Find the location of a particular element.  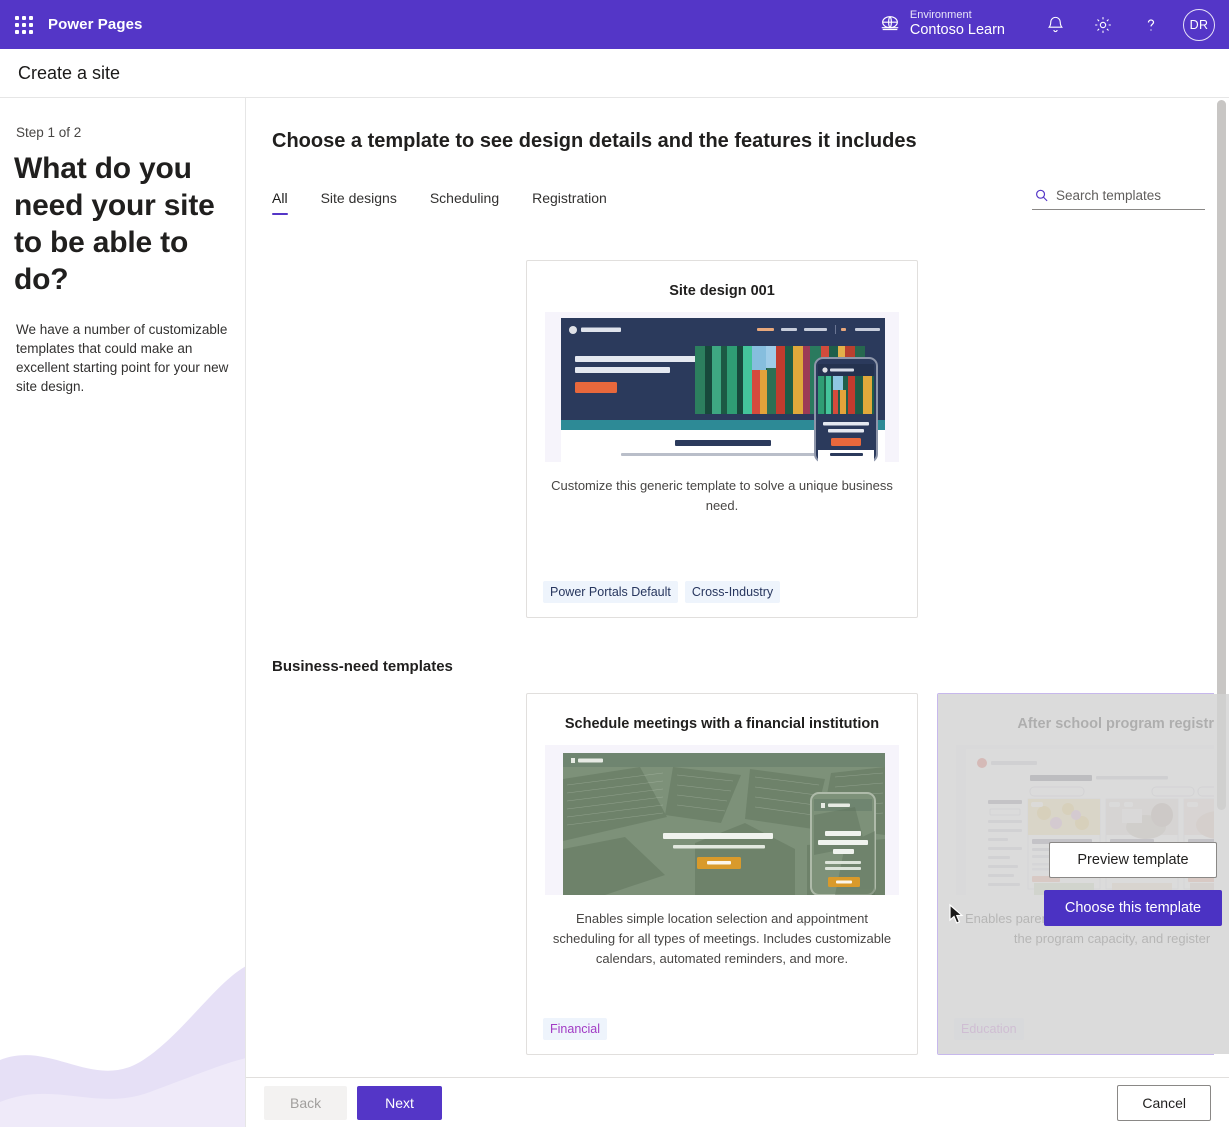

card-title: Site design 001 is located at coordinates (722, 291).